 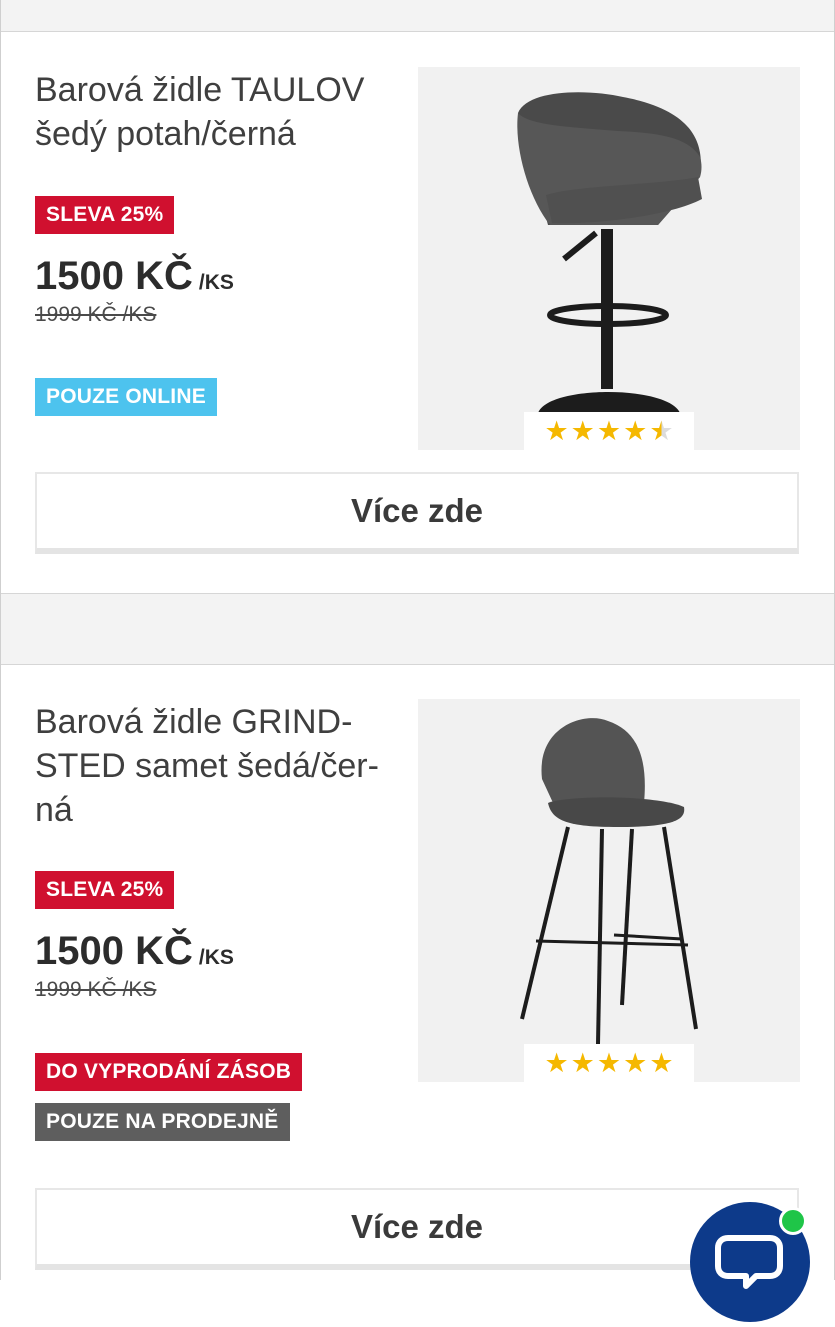 What do you see at coordinates (609, 252) in the screenshot?
I see `bar-stool-taulov-image` at bounding box center [609, 252].